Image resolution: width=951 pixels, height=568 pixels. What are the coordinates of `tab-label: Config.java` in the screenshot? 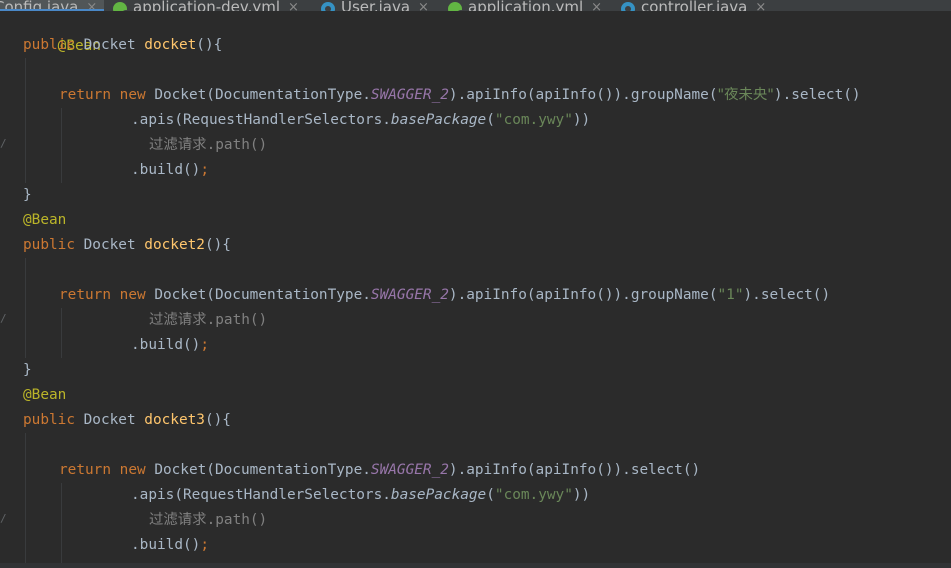 It's located at (39, 5).